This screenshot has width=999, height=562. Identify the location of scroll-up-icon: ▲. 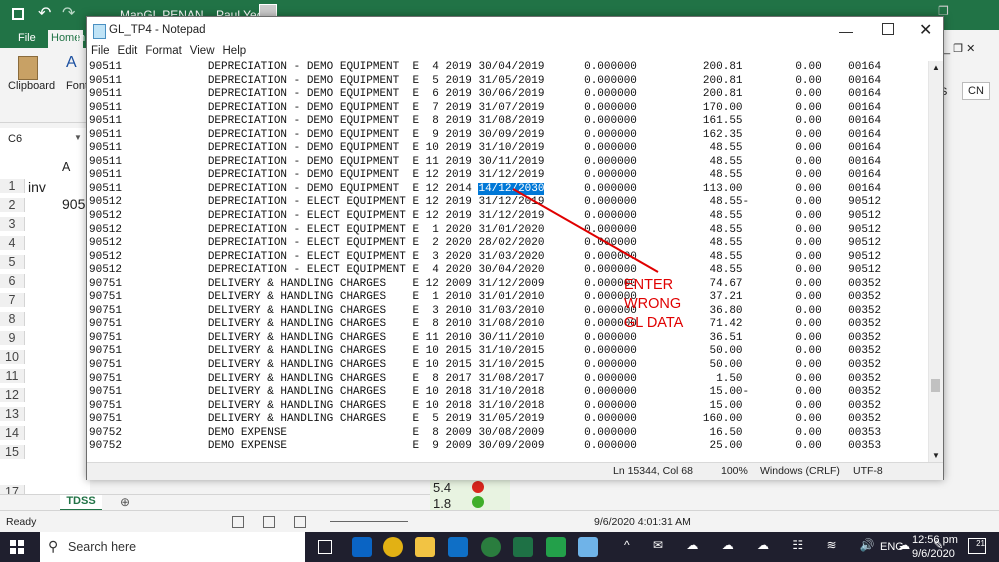
(936, 67).